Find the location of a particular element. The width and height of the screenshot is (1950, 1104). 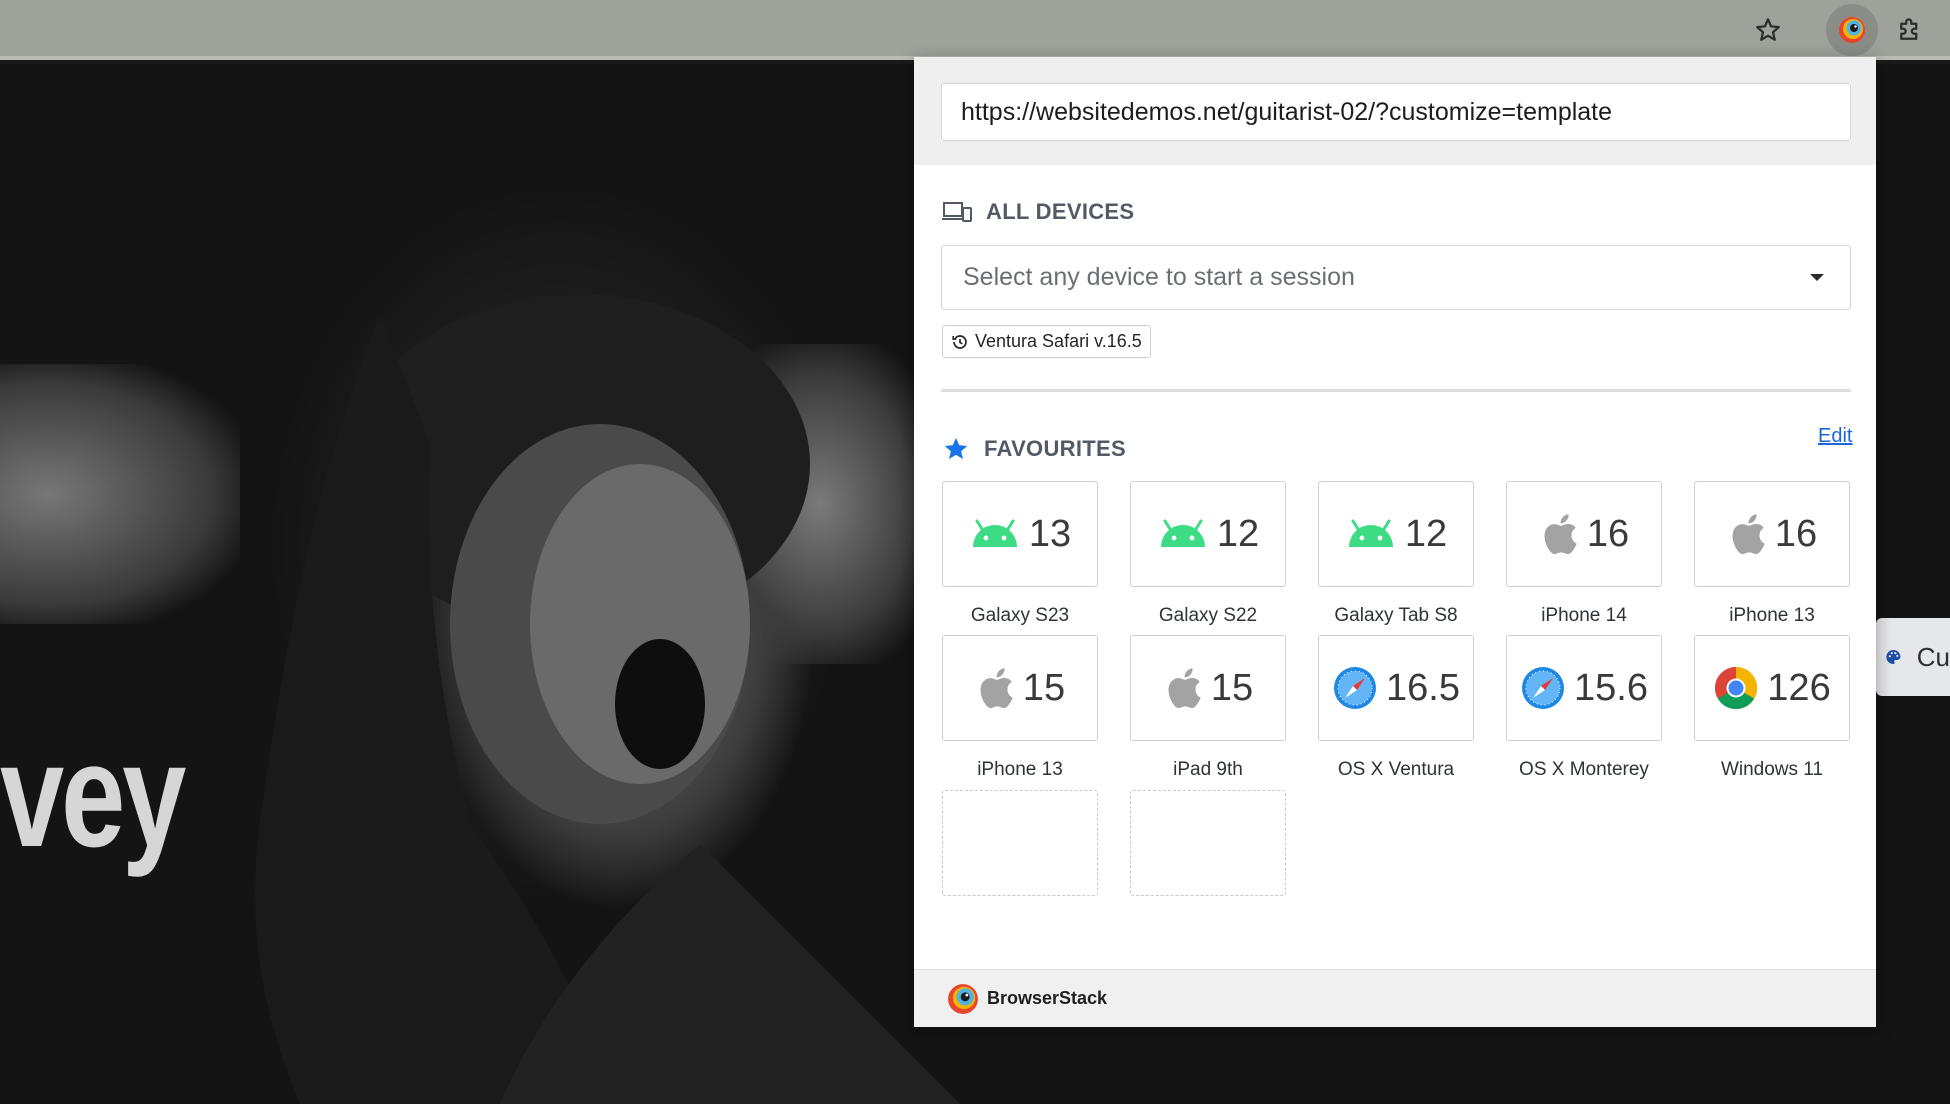

palette-icon is located at coordinates (1893, 657).